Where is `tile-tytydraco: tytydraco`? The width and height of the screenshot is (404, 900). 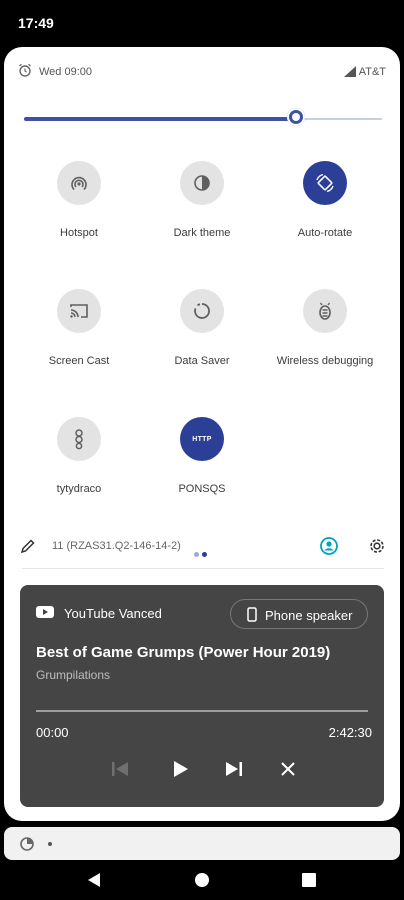 tile-tytydraco: tytydraco is located at coordinates (79, 456).